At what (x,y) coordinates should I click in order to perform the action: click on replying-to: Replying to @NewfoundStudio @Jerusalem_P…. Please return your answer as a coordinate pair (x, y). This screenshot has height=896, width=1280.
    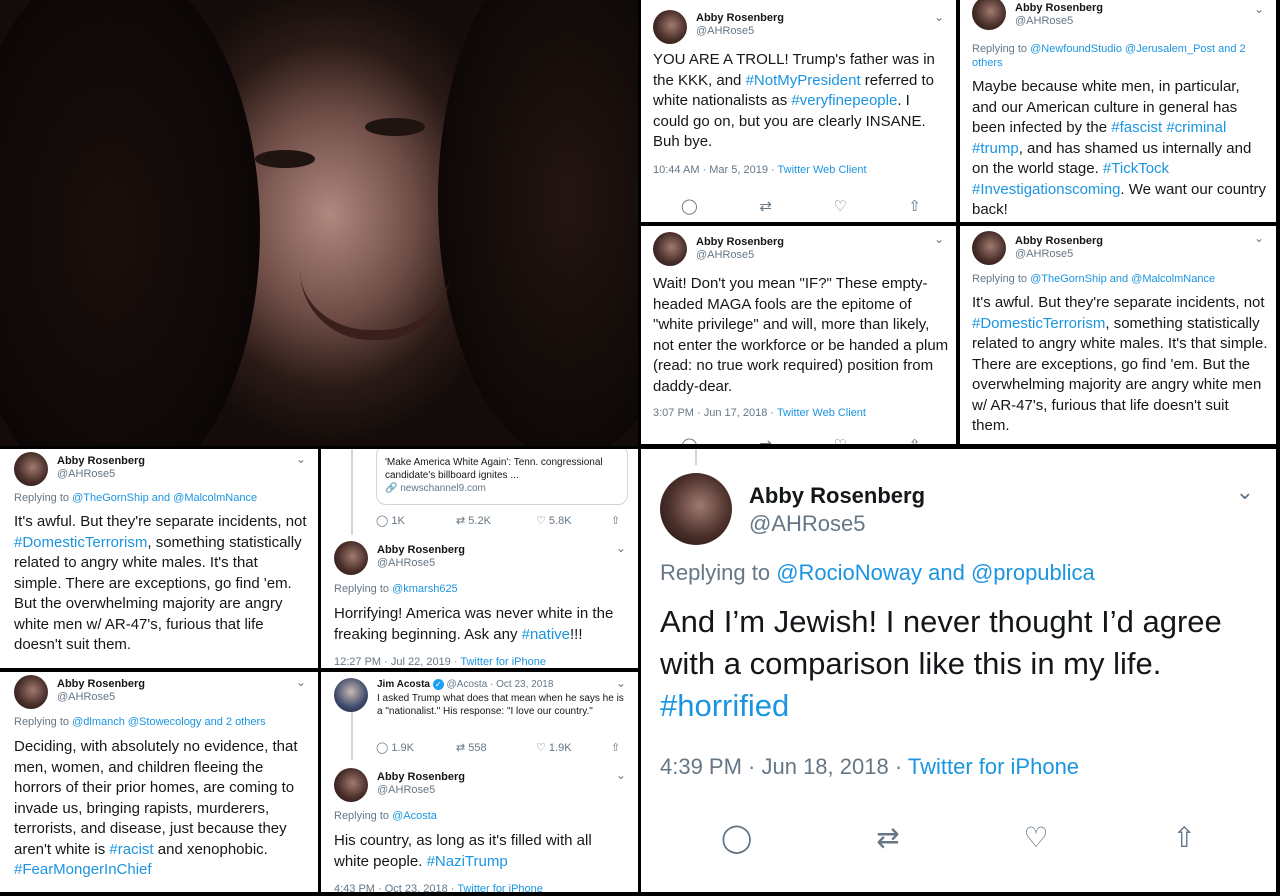
    Looking at the image, I should click on (1109, 56).